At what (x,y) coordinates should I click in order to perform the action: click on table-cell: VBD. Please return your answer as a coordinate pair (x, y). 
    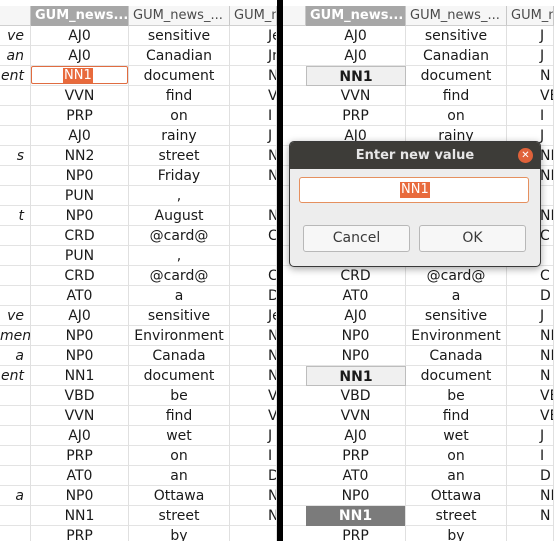
    Looking at the image, I should click on (356, 396).